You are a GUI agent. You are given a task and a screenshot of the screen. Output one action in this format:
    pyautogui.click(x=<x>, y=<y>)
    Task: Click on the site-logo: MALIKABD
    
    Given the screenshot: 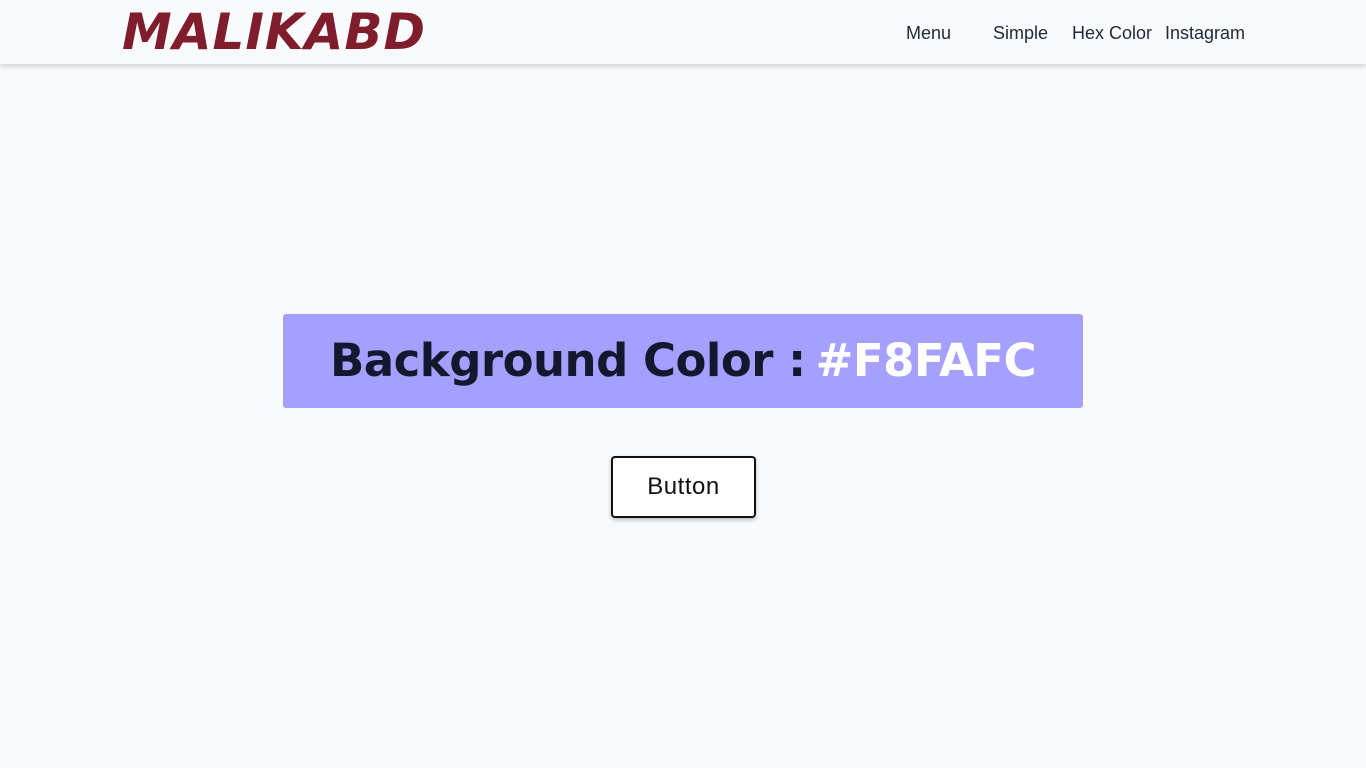 What is the action you would take?
    pyautogui.click(x=274, y=32)
    